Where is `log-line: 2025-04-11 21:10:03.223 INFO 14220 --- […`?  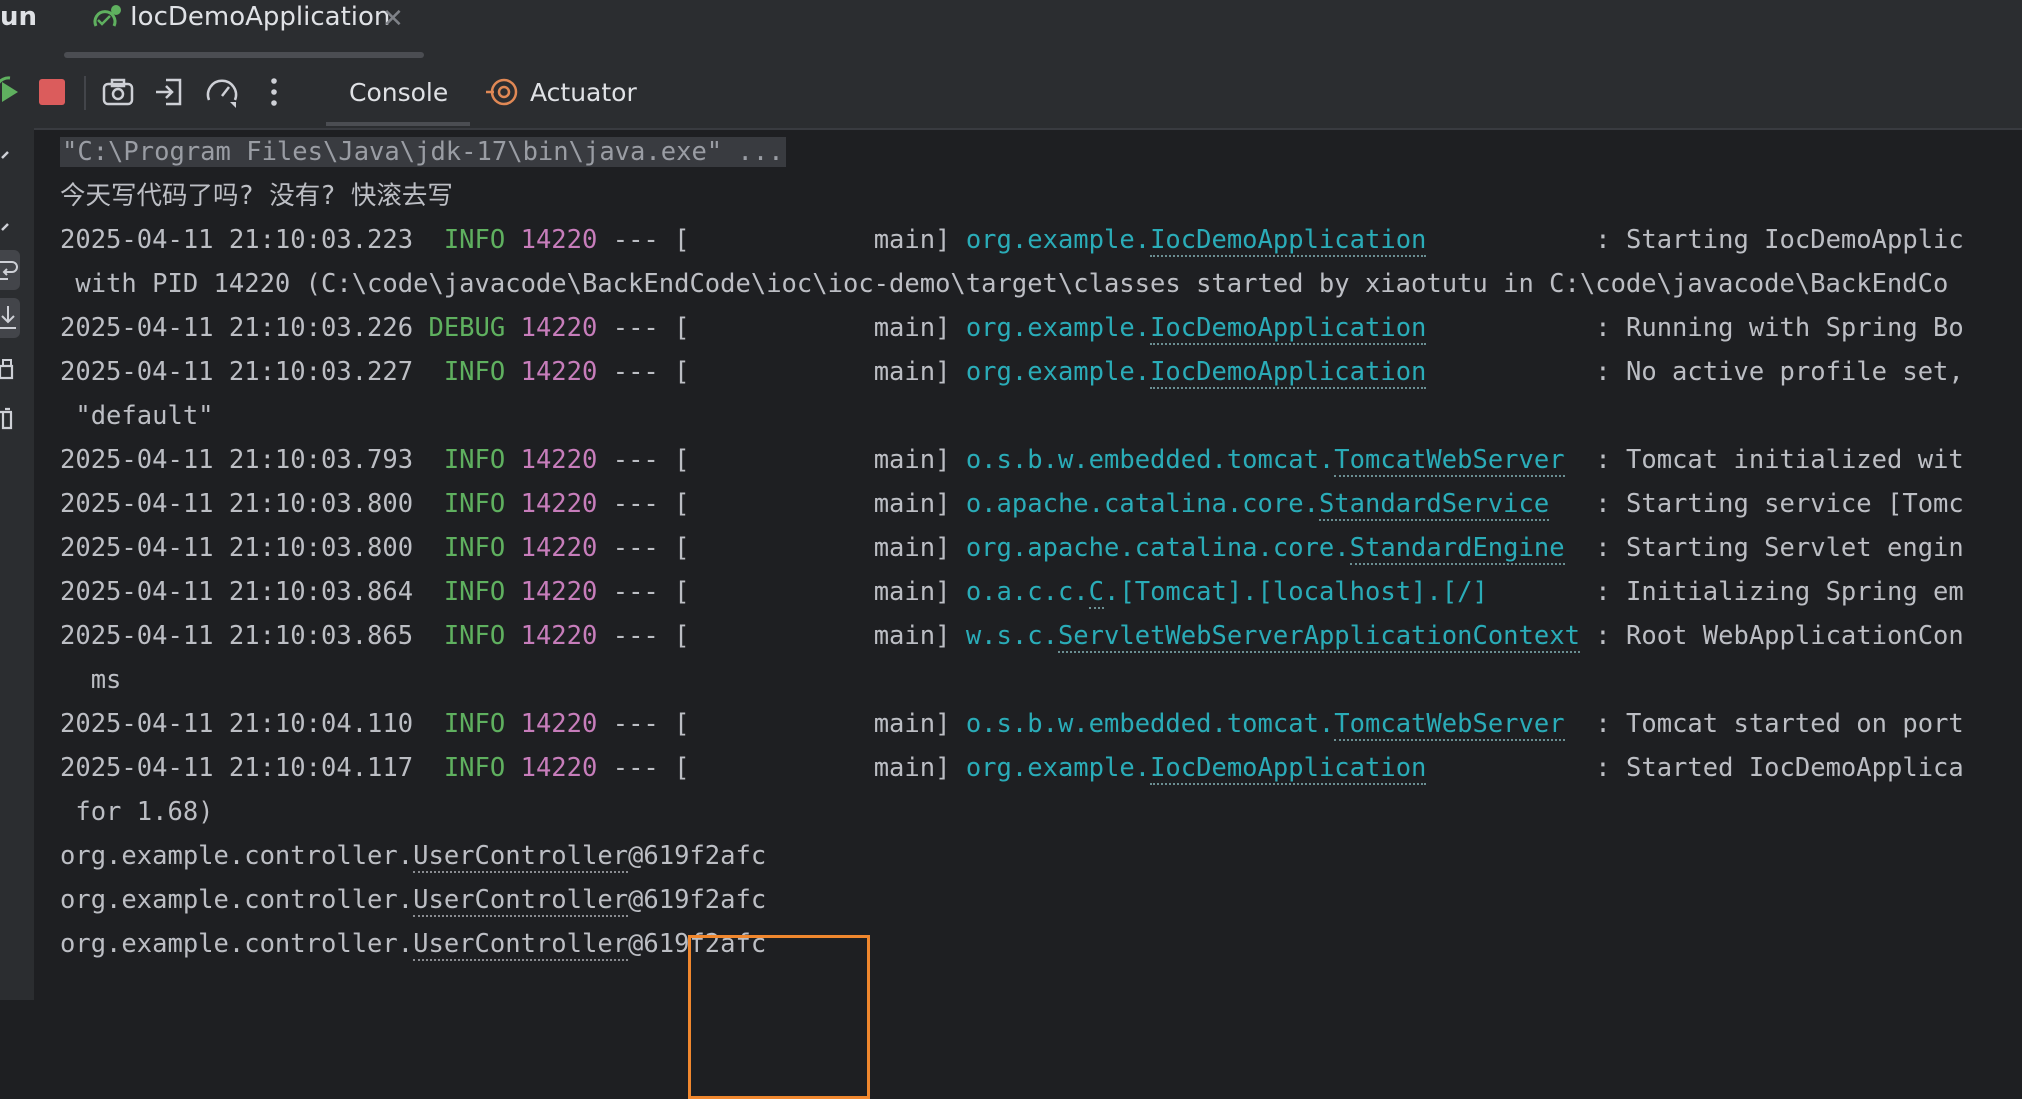
log-line: 2025-04-11 21:10:03.223 INFO 14220 --- [… is located at coordinates (1012, 240).